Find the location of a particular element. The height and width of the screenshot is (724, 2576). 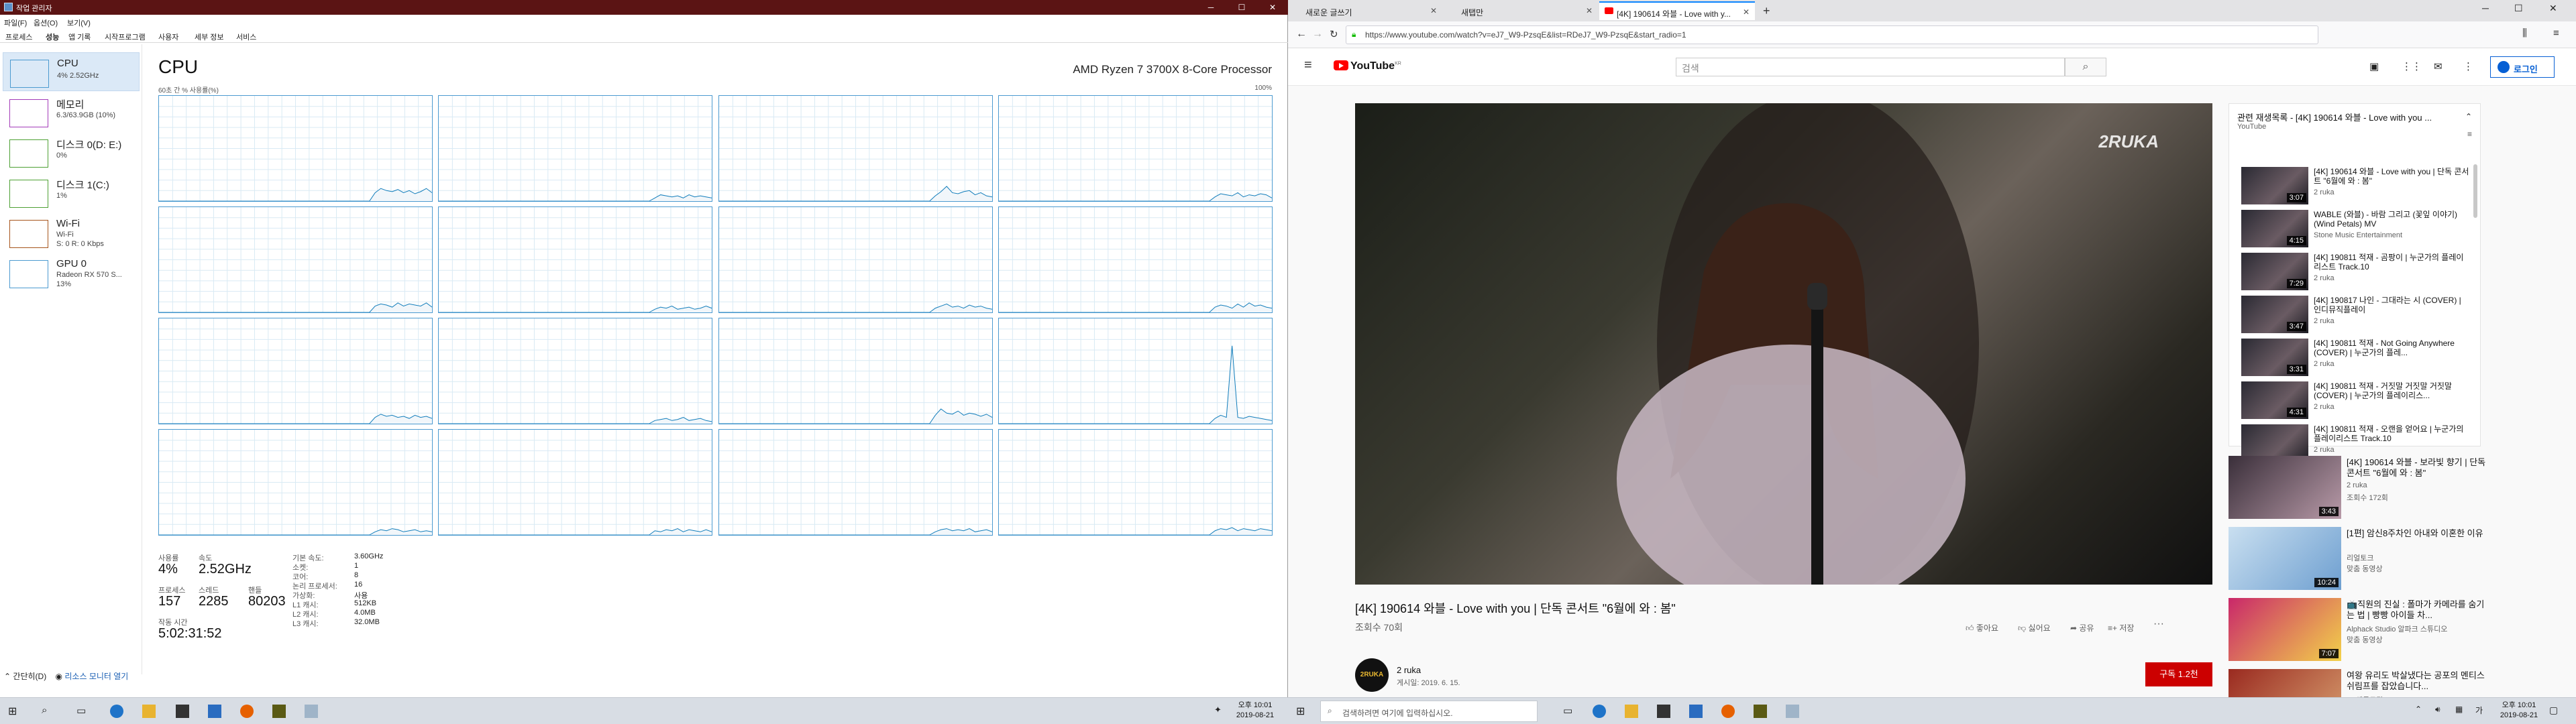

channel-avatar: 2RUKA is located at coordinates (1372, 675).